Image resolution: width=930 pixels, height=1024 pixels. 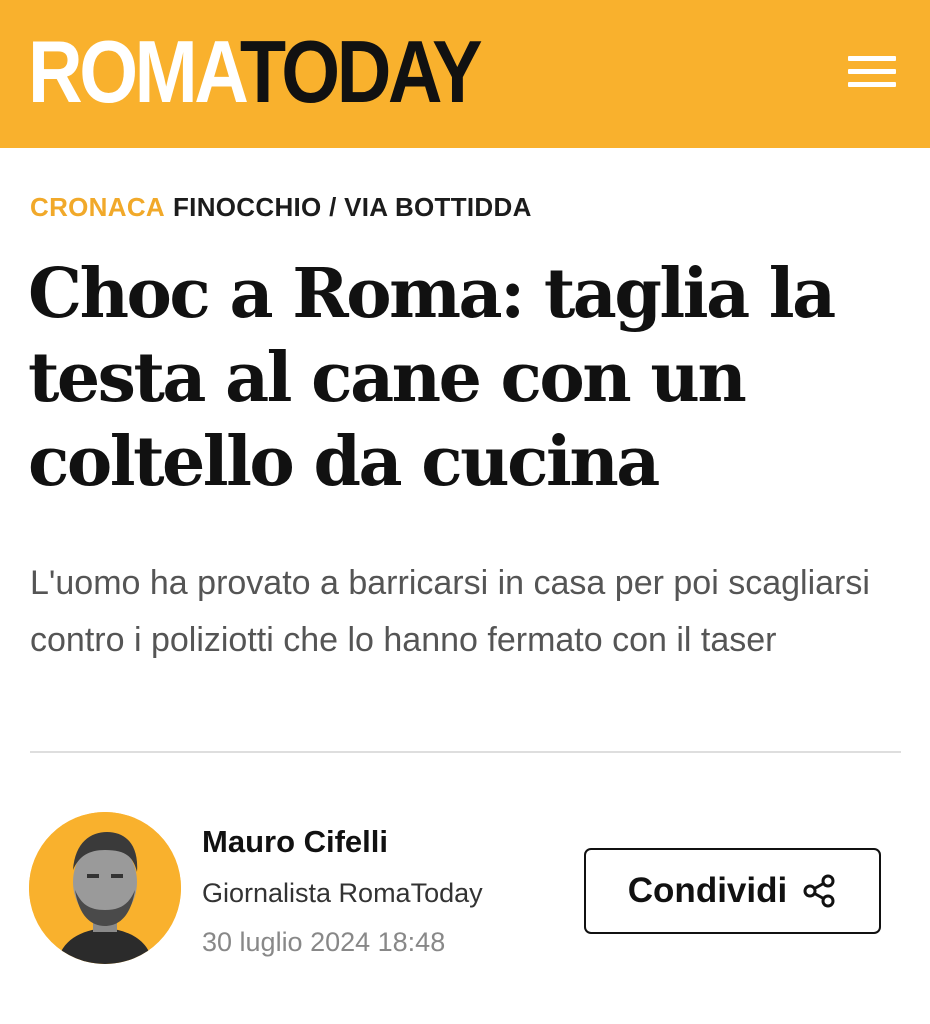 I want to click on logo-today: TODAY, so click(x=361, y=71).